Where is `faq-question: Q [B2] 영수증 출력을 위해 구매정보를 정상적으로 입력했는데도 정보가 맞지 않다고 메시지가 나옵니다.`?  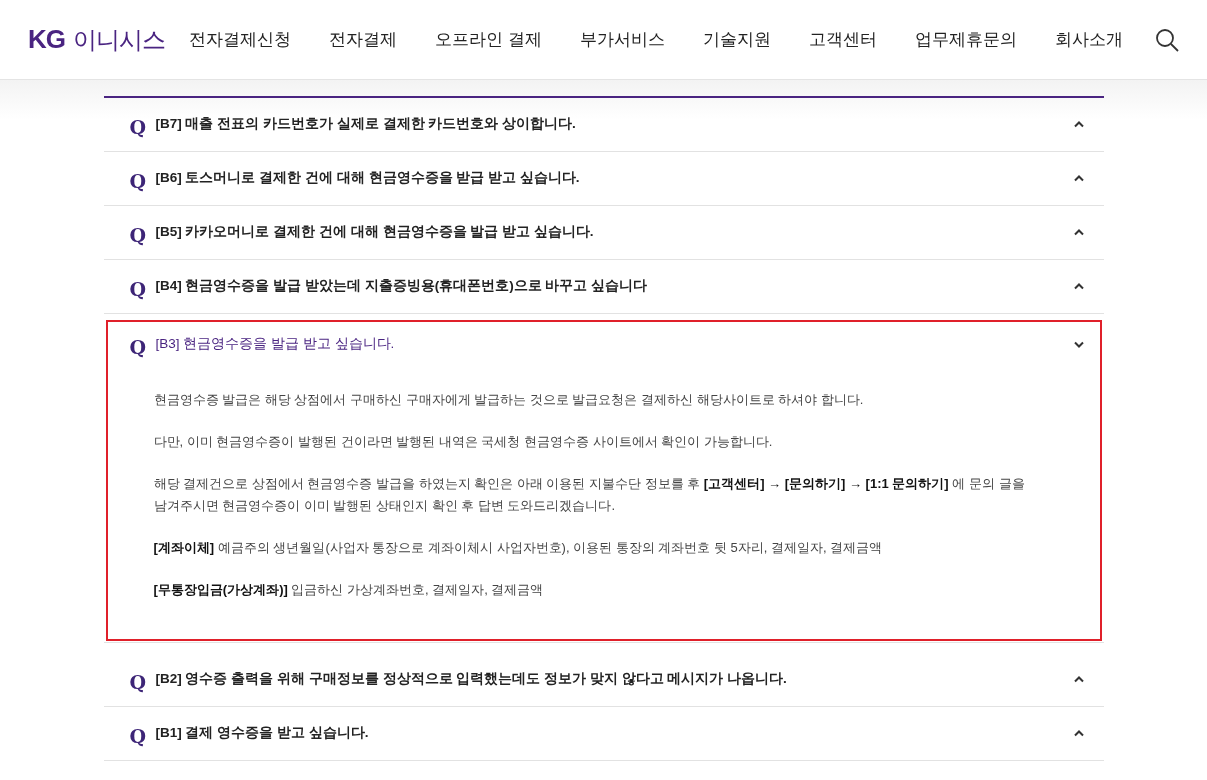
faq-question: Q [B2] 영수증 출력을 위해 구매정보를 정상적으로 입력했는데도 정보가 맞지 않다고 메시지가 나옵니다. is located at coordinates (603, 679).